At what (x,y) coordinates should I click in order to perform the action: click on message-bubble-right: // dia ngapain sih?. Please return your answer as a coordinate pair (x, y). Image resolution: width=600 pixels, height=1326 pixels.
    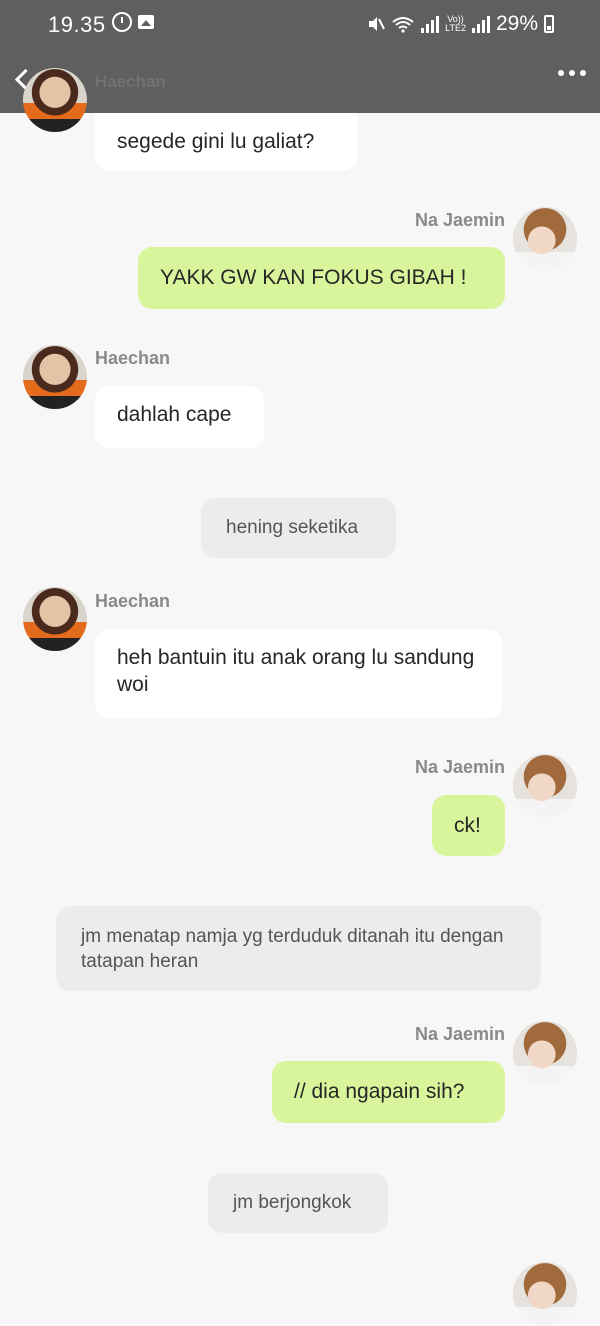
    Looking at the image, I should click on (388, 1092).